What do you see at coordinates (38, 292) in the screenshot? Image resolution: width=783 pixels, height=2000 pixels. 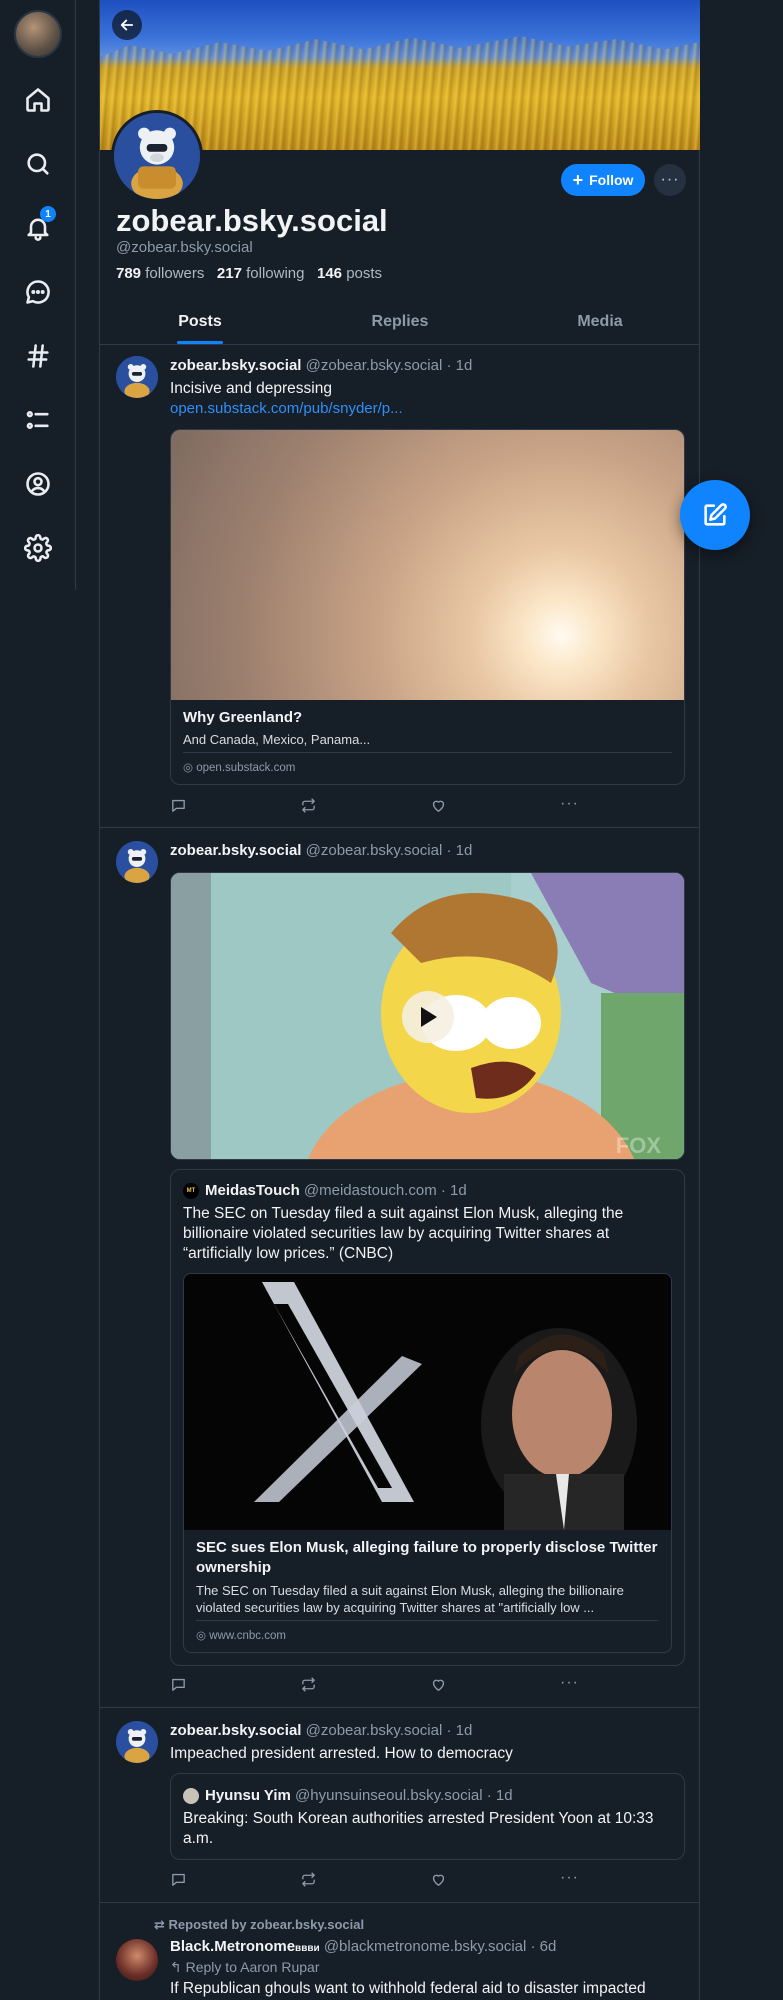 I see `chat-icon` at bounding box center [38, 292].